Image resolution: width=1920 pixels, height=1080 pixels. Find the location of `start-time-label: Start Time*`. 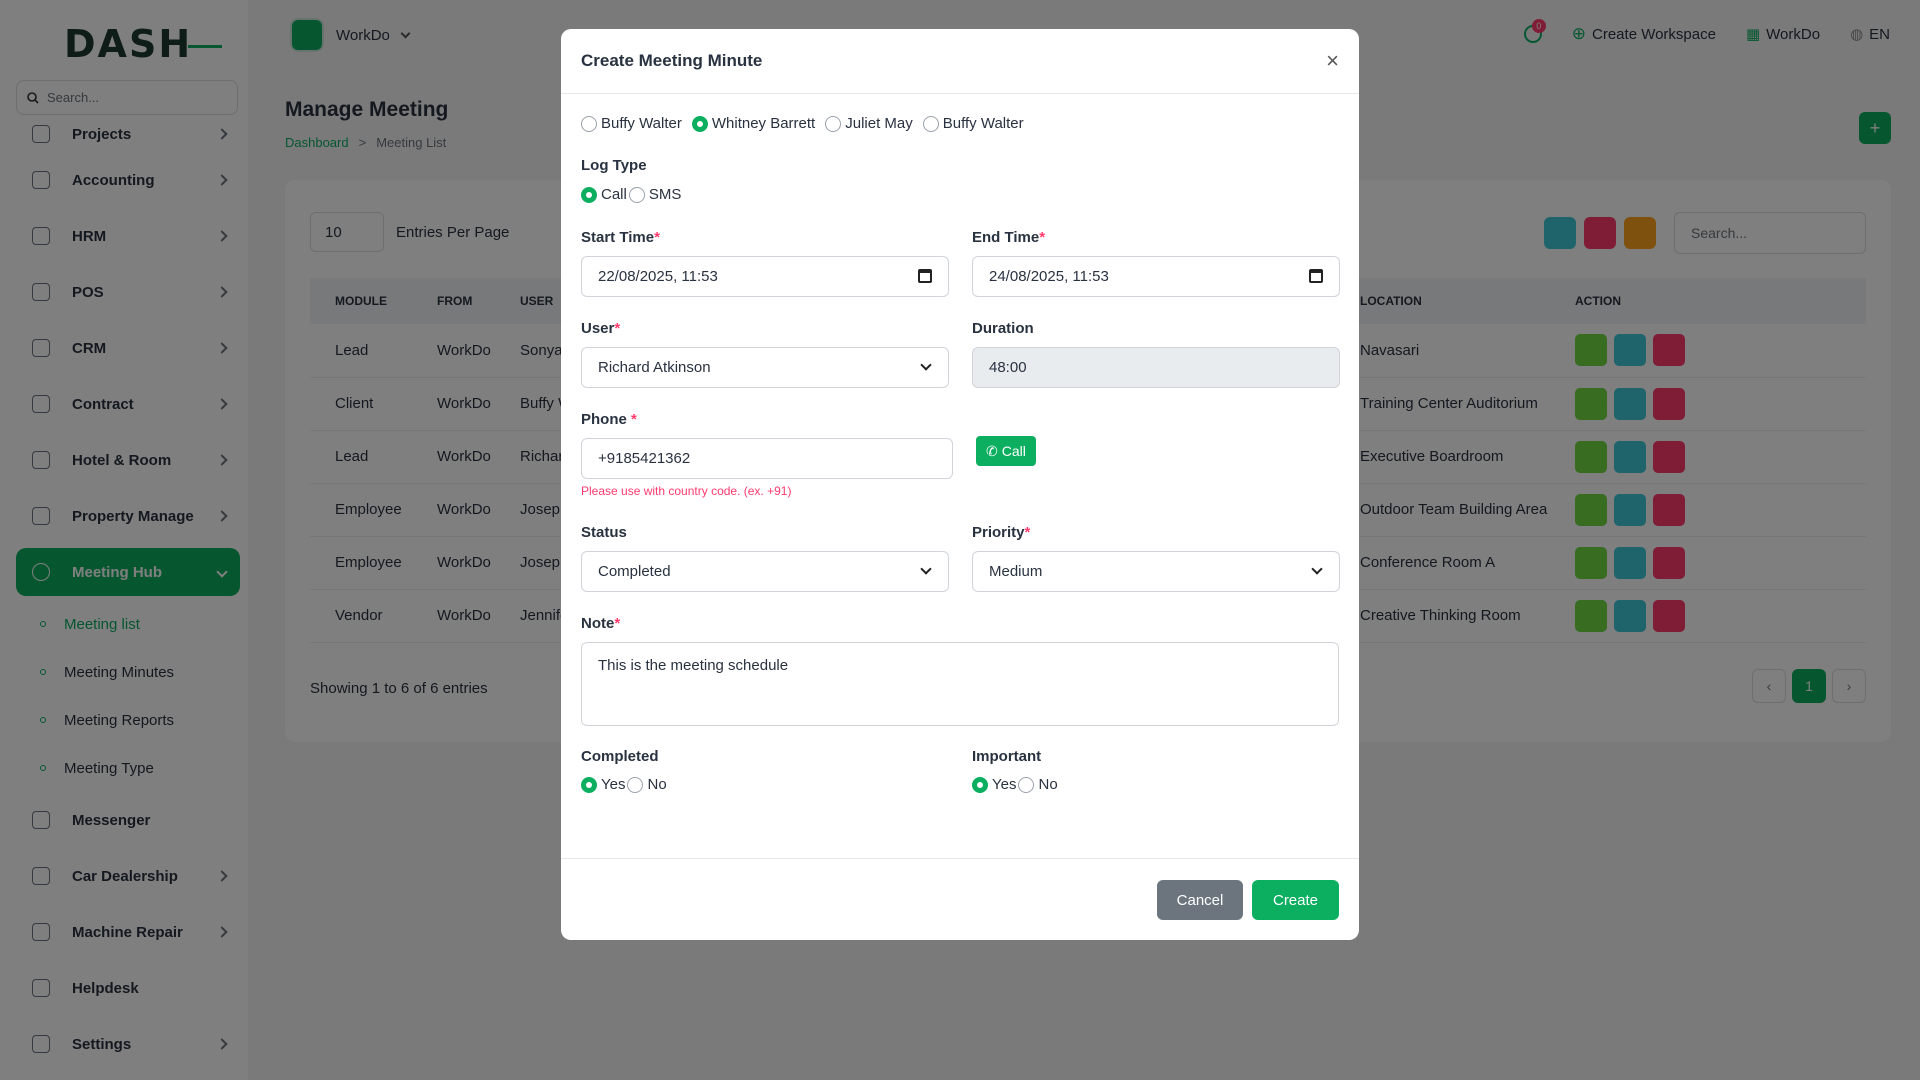

start-time-label: Start Time* is located at coordinates (620, 237).